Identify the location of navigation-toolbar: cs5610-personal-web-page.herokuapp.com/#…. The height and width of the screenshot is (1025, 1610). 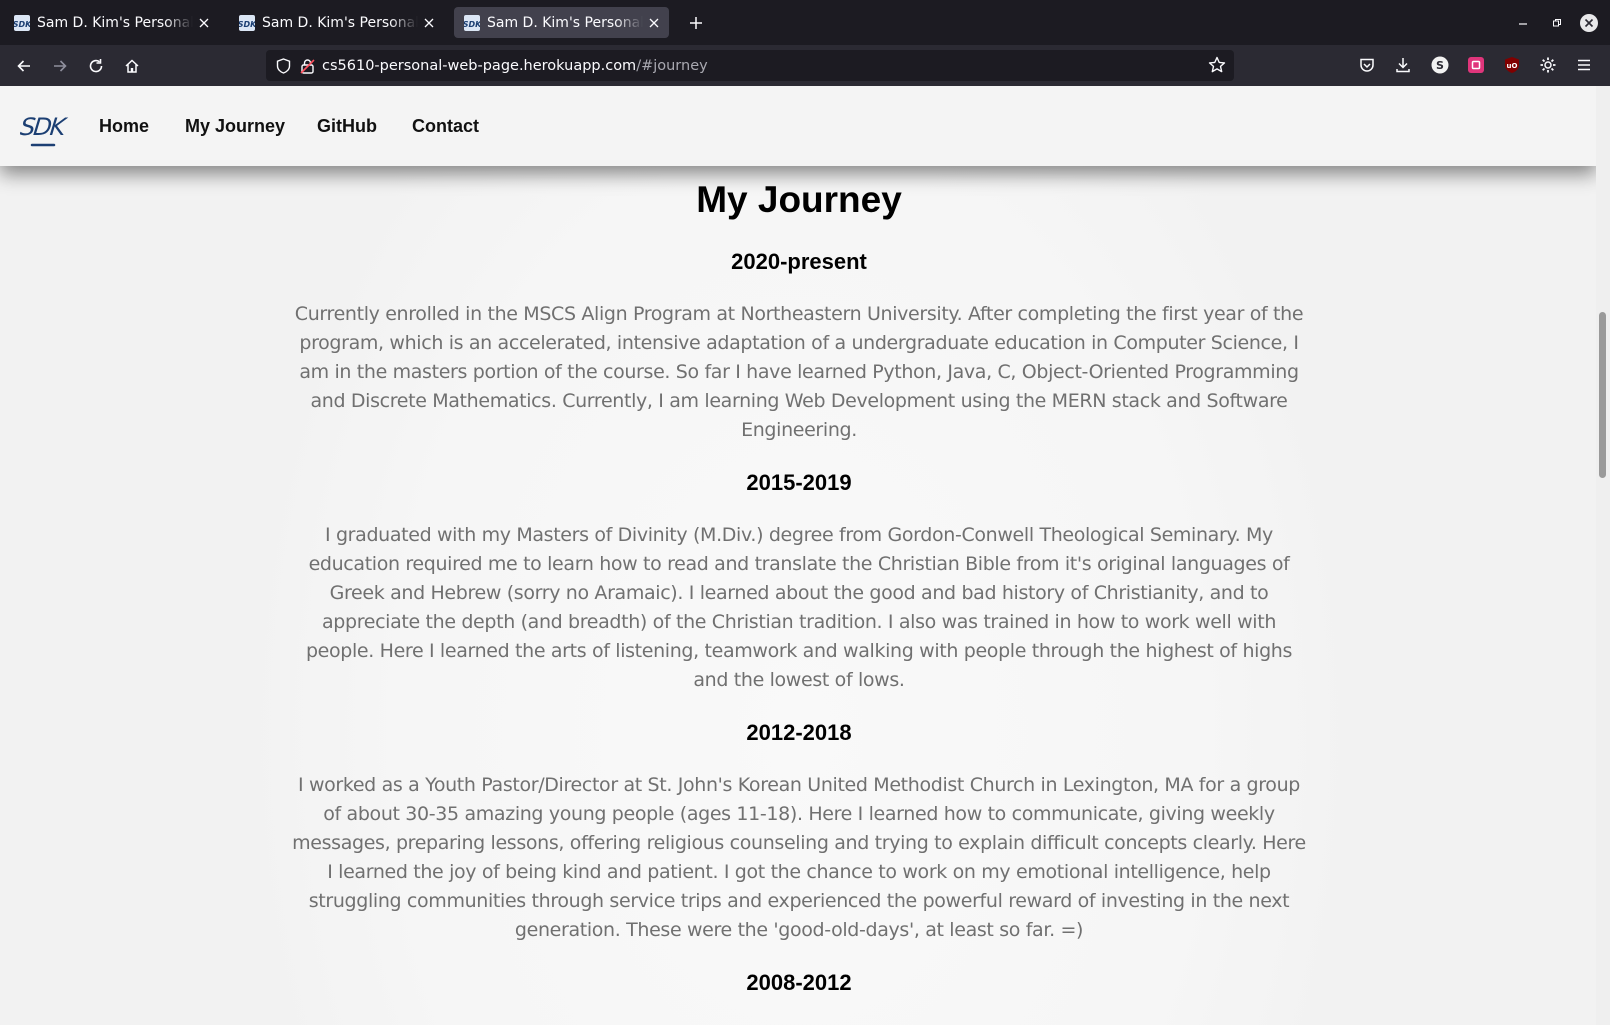
(805, 65).